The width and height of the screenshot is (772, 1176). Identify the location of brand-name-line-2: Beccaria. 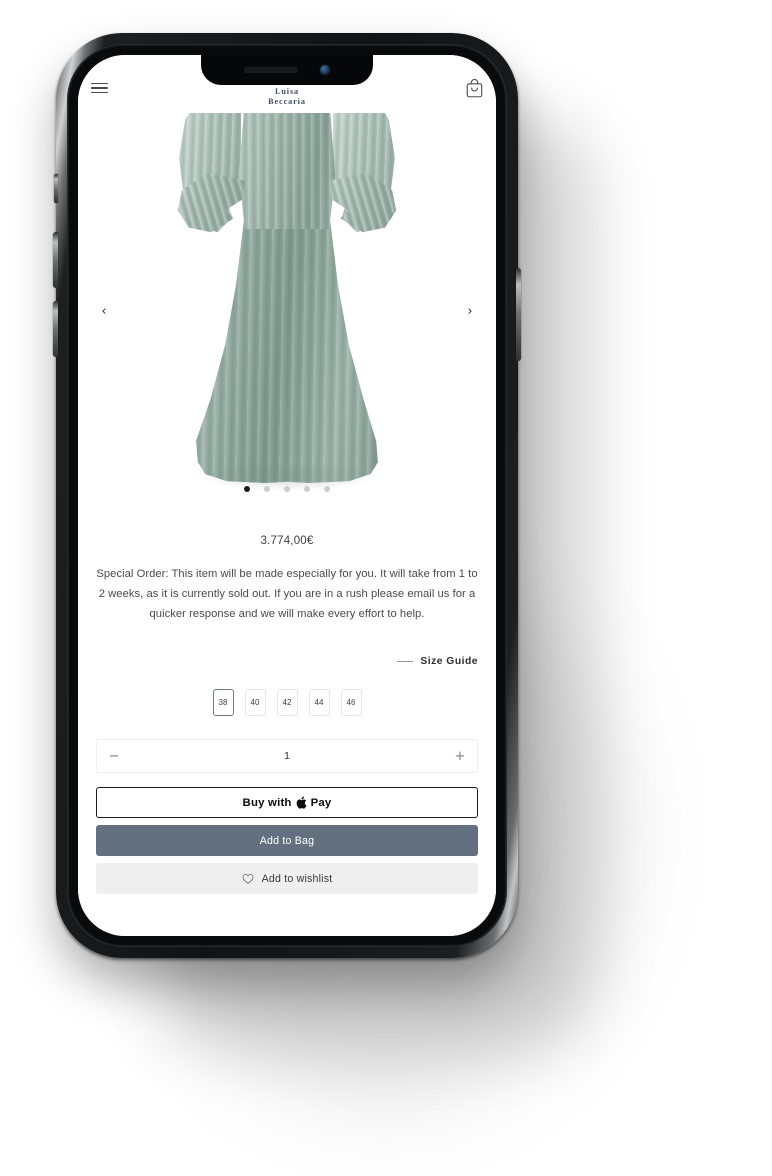
(287, 101).